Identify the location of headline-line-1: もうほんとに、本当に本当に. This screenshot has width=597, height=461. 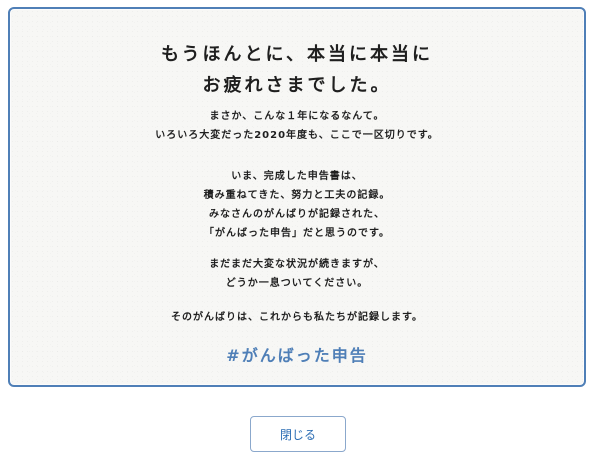
(297, 54).